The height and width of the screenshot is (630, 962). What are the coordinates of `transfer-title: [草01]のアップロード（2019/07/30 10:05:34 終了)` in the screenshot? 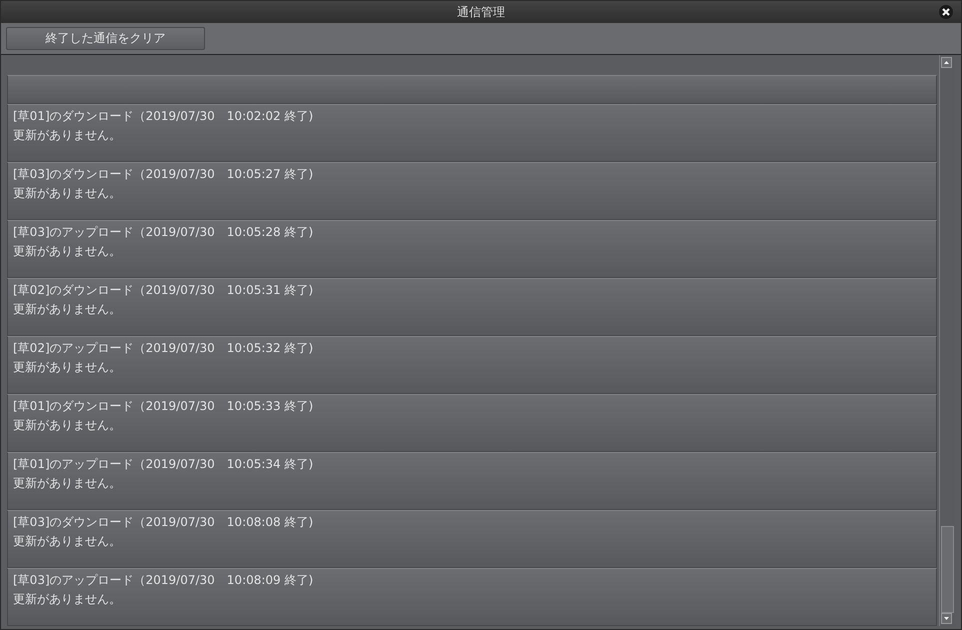 It's located at (163, 464).